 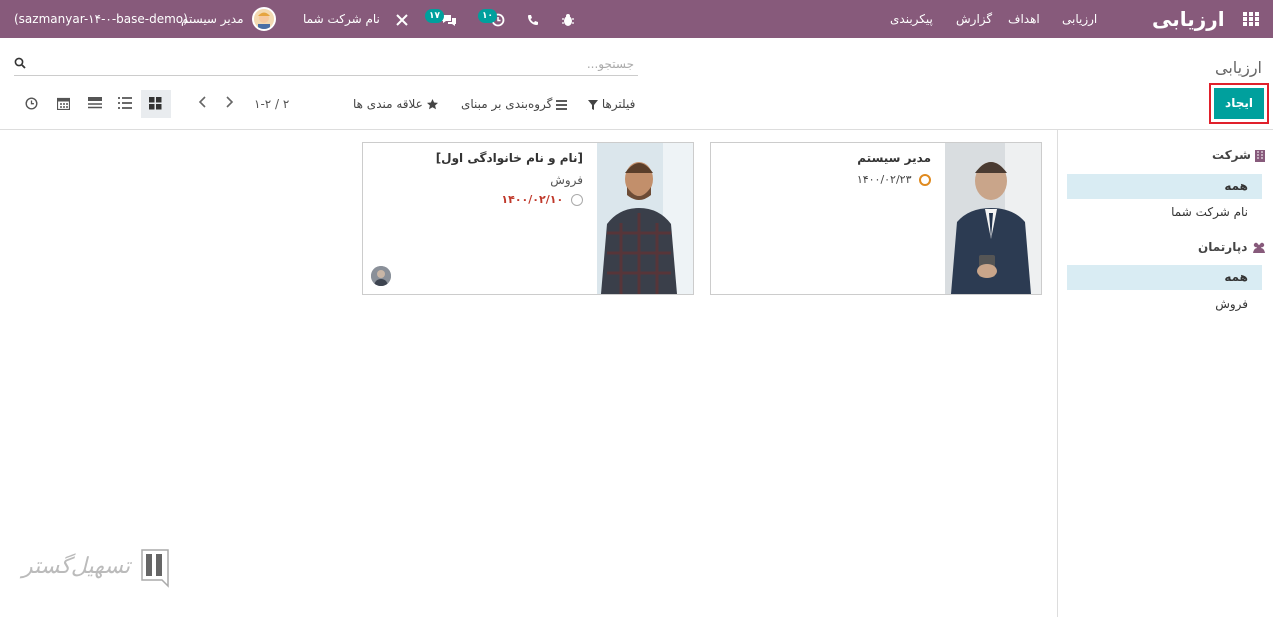 I want to click on filters-label: فیلترها, so click(x=618, y=104).